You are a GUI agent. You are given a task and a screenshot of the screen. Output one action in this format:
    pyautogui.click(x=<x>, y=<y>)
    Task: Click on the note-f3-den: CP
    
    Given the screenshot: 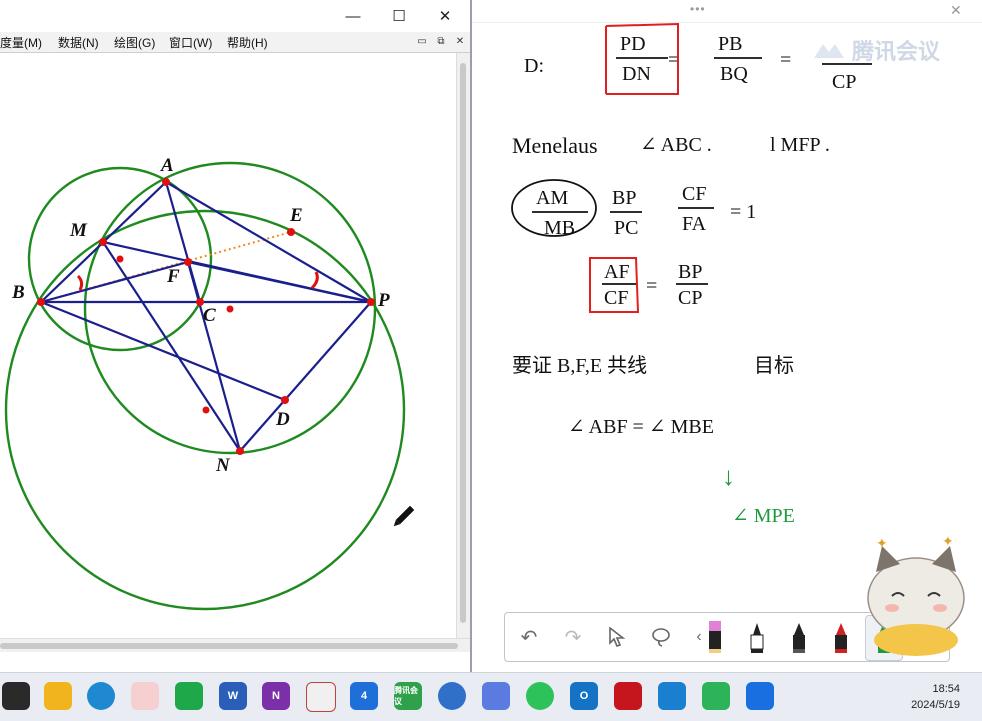 What is the action you would take?
    pyautogui.click(x=844, y=82)
    